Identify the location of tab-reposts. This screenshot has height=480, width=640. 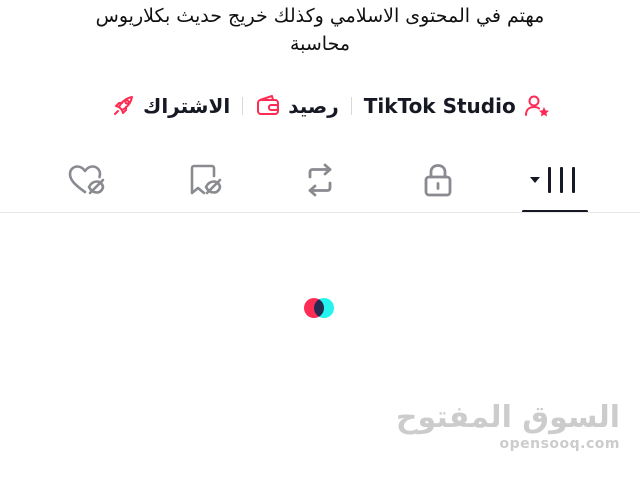
(320, 180).